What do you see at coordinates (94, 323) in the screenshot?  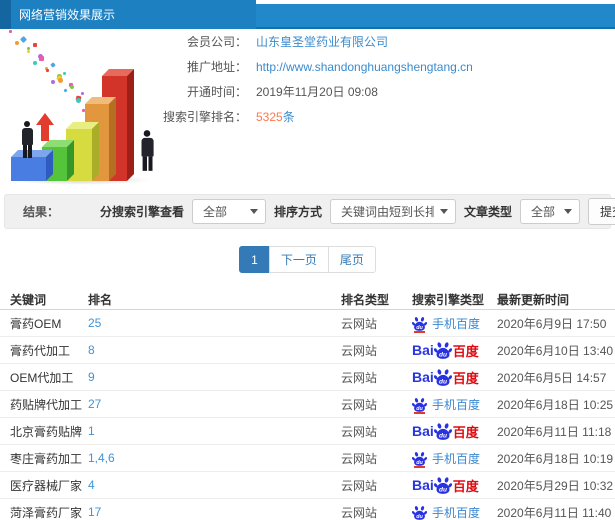 I see `rank-link: 25` at bounding box center [94, 323].